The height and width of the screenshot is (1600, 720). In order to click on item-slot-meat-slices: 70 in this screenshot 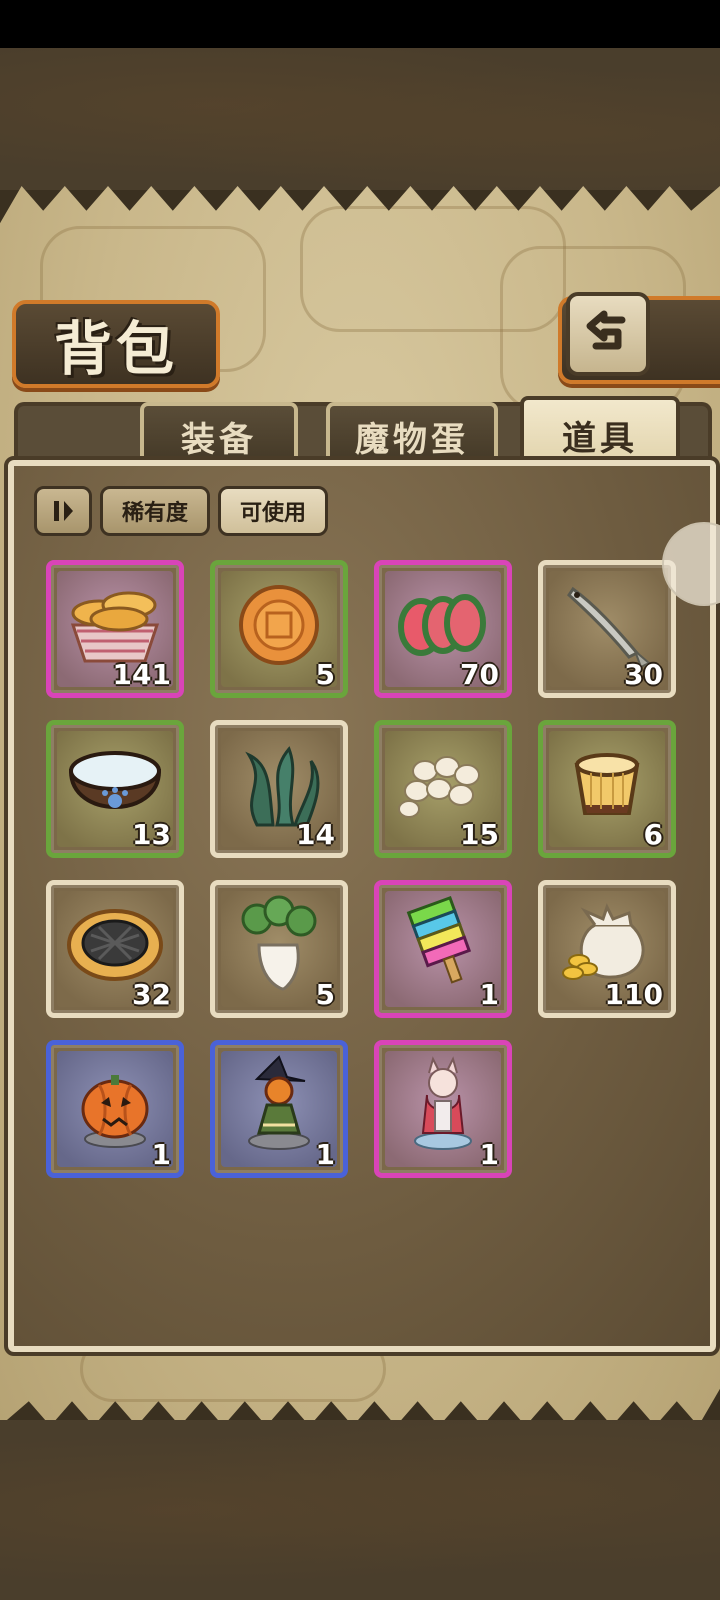, I will do `click(443, 629)`.